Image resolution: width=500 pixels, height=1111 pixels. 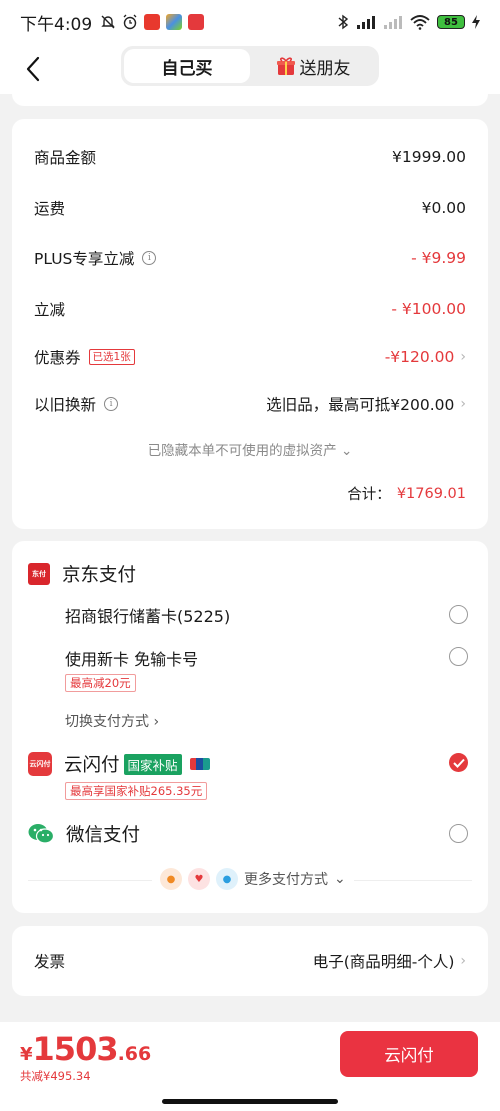 I want to click on checkout-bar: ¥ 1503 .66 共减¥495.34 云闪付, so click(x=250, y=1066).